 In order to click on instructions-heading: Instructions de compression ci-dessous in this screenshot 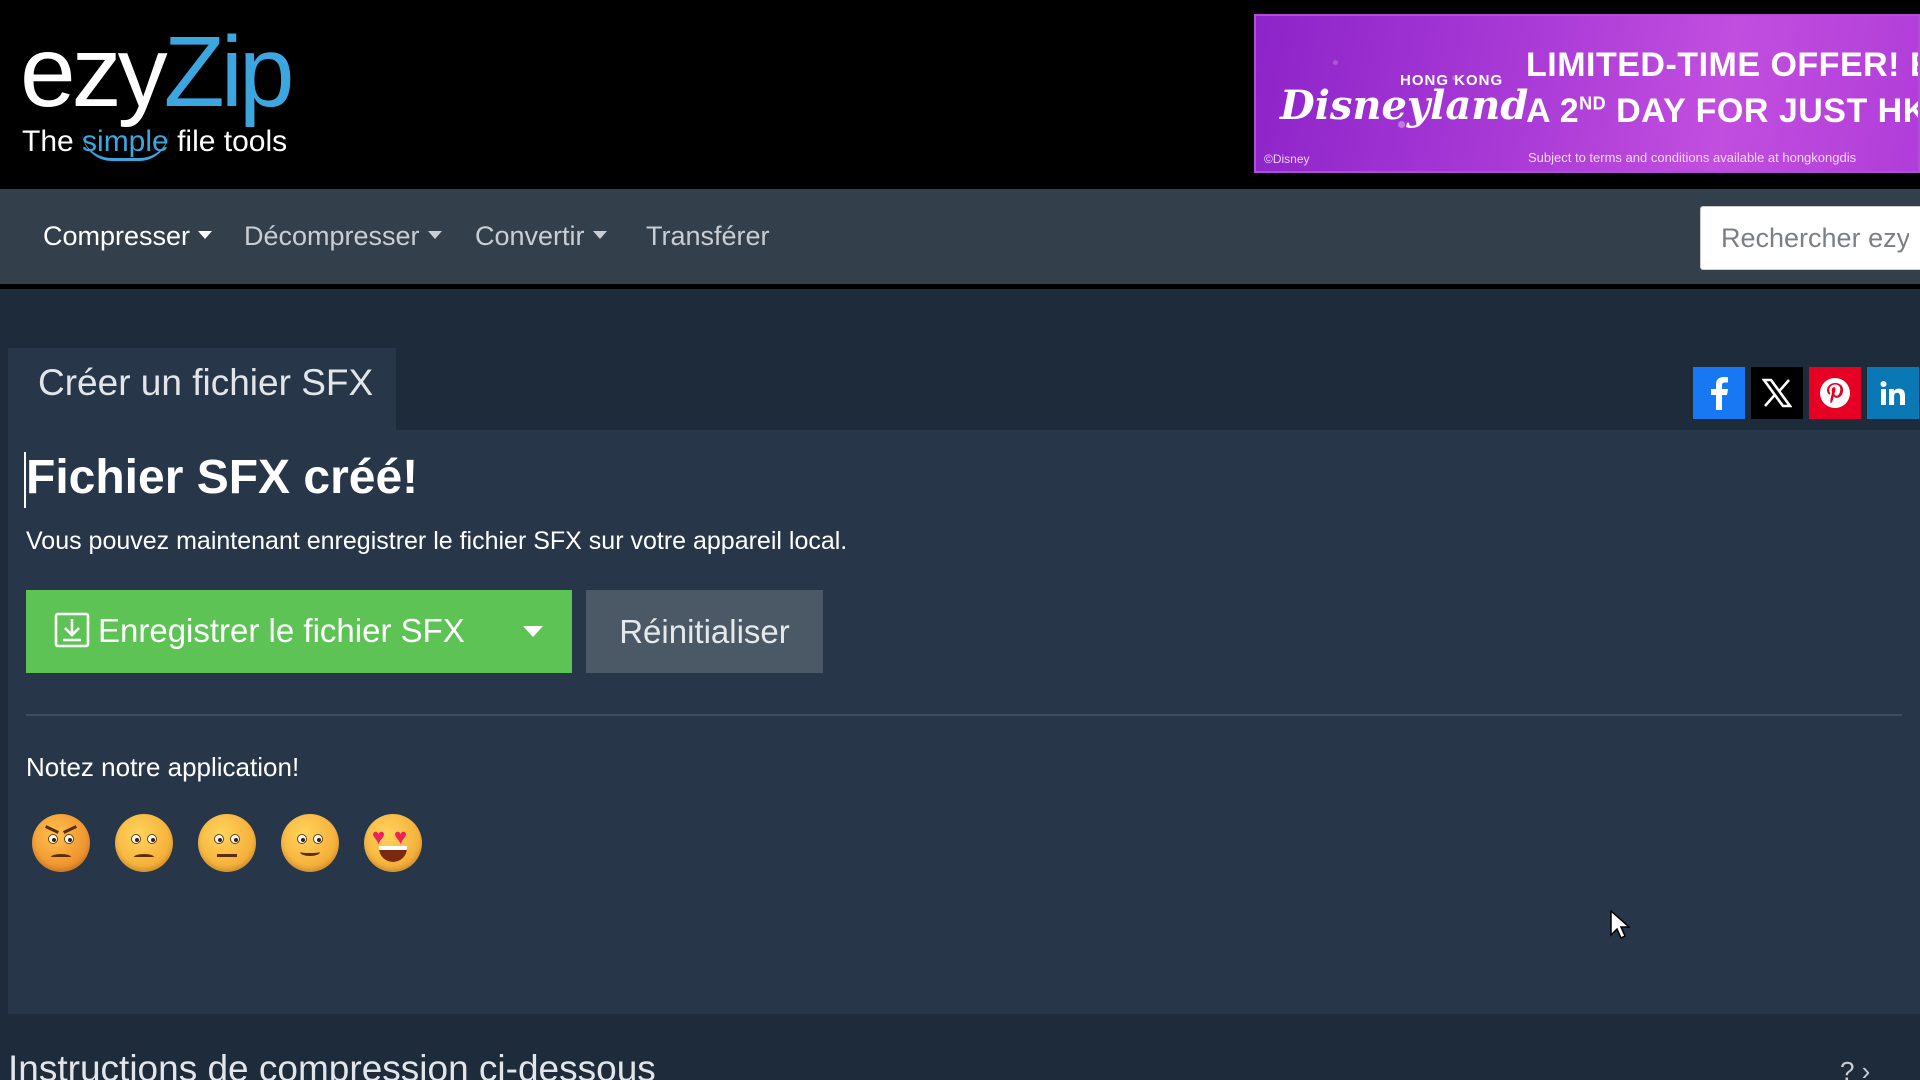, I will do `click(332, 1064)`.